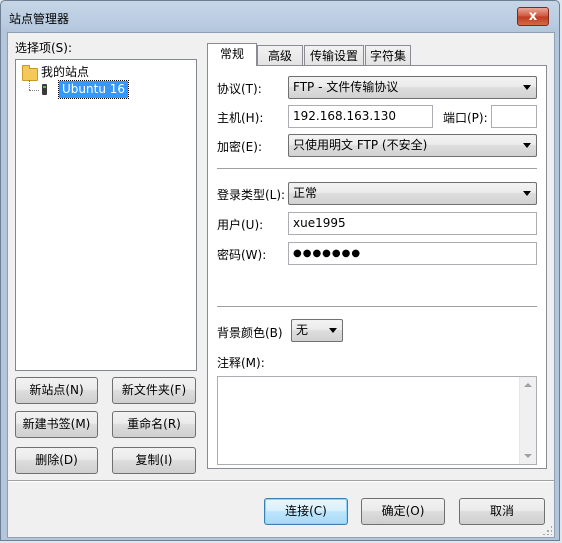 This screenshot has width=562, height=543. I want to click on comments-label: 注释(M):, so click(241, 363).